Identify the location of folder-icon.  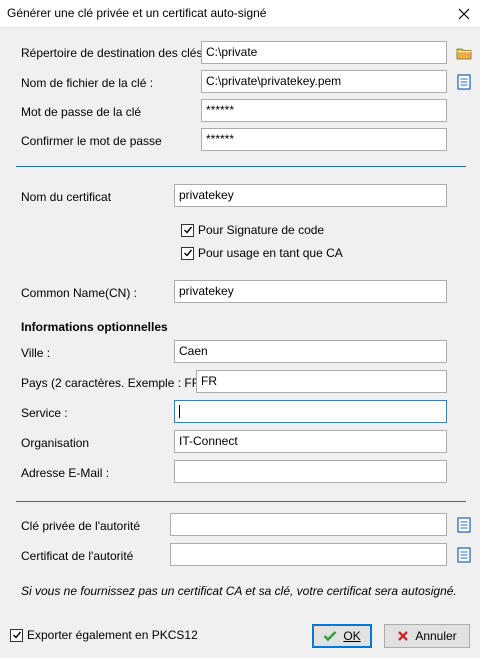
(463, 53).